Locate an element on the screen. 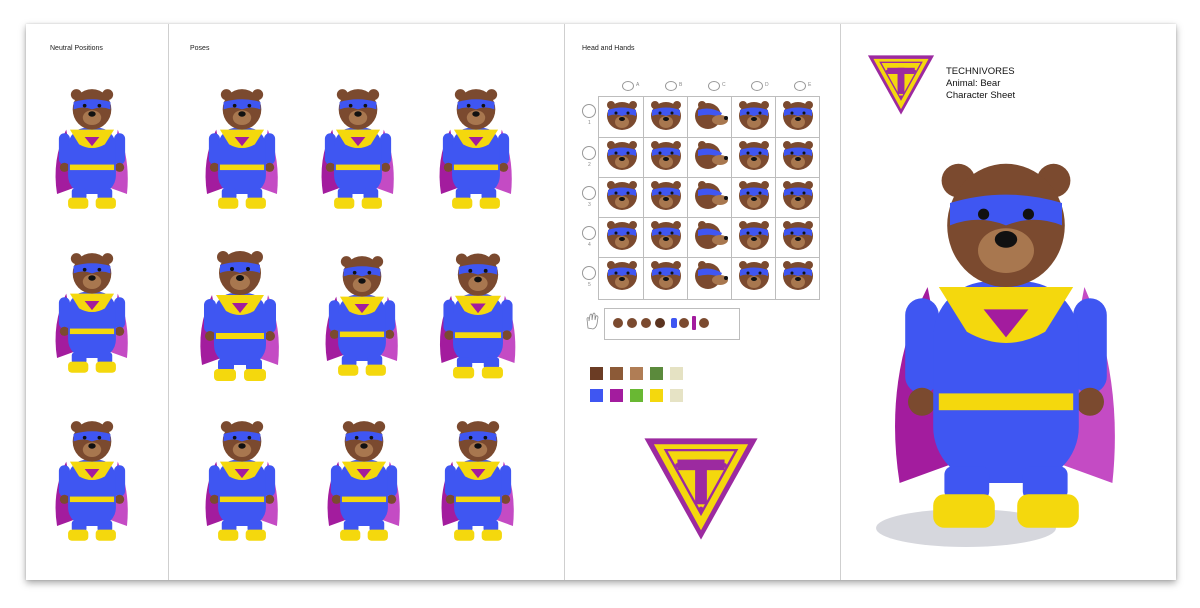  head-1b is located at coordinates (666, 115).